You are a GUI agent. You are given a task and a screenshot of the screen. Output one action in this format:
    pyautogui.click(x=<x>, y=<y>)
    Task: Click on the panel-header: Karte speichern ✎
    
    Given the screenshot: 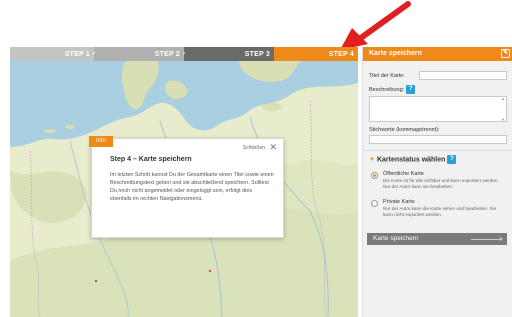 What is the action you would take?
    pyautogui.click(x=437, y=54)
    